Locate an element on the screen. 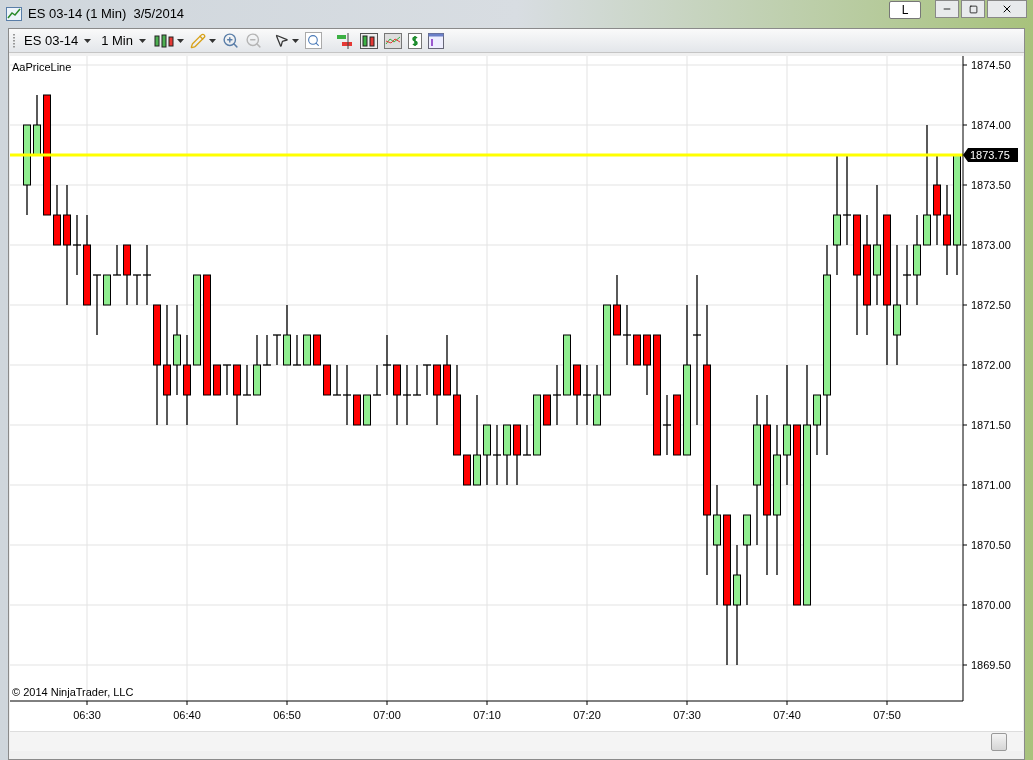 This screenshot has height=760, width=1033. mode-button: L is located at coordinates (905, 10).